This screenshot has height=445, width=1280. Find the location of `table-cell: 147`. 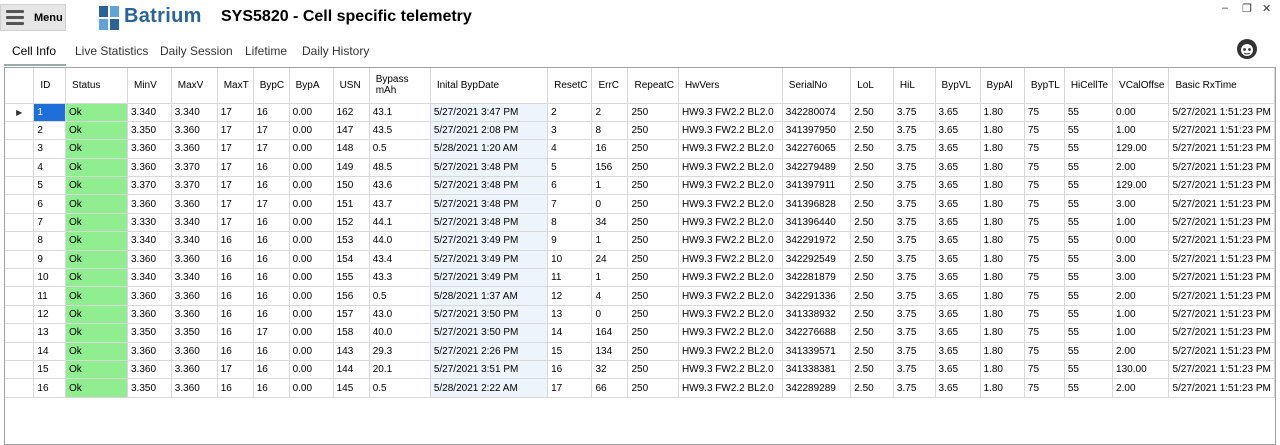

table-cell: 147 is located at coordinates (351, 131).